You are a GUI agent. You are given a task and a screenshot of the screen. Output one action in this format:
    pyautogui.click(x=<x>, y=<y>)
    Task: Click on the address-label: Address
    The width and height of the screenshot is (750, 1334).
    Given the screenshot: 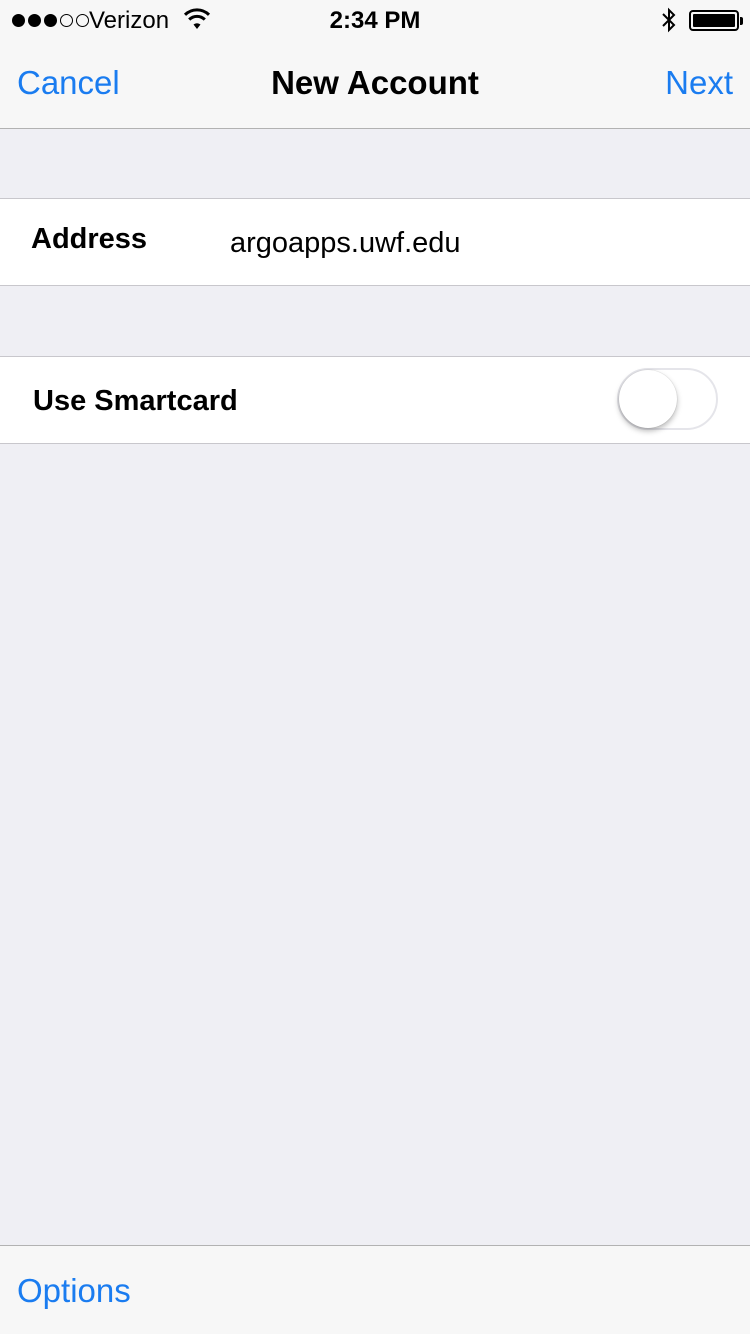 What is the action you would take?
    pyautogui.click(x=89, y=239)
    